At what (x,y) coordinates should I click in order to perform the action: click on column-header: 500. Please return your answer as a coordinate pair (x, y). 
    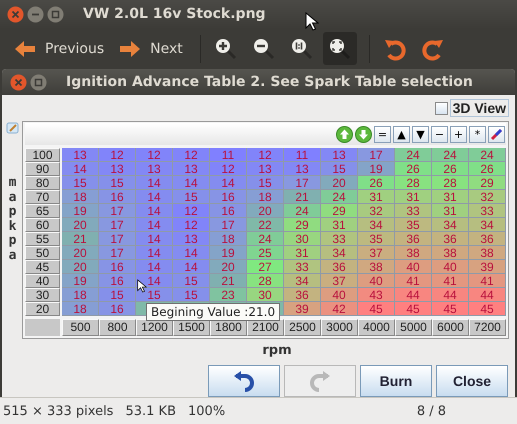
    Looking at the image, I should click on (80, 327).